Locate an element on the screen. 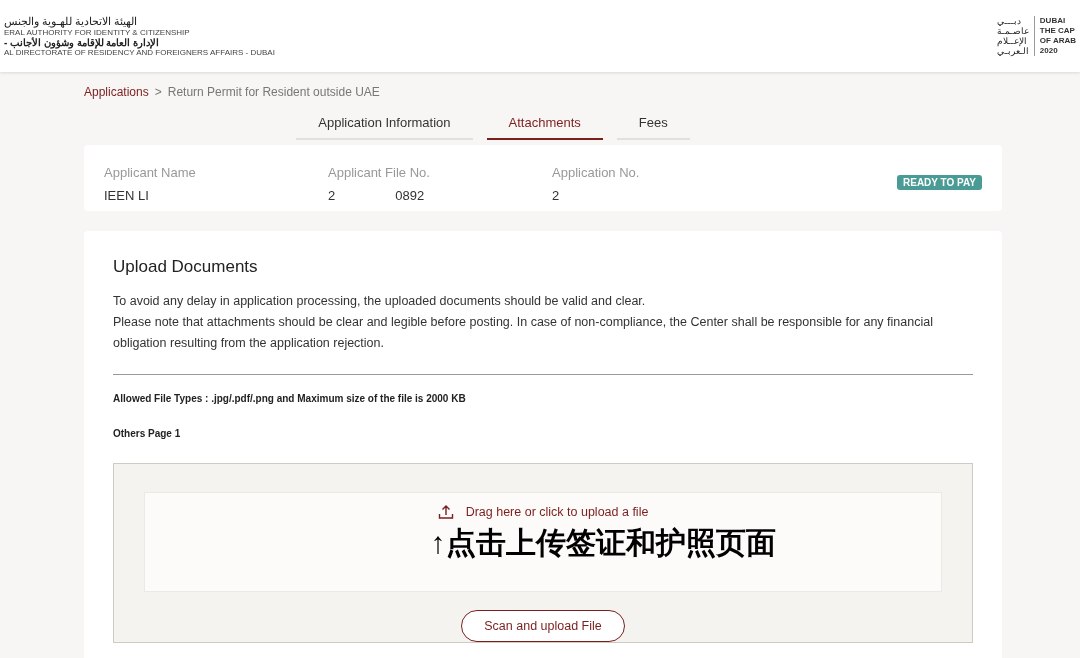 This screenshot has width=1080, height=658. document-label: Others Page 1 is located at coordinates (147, 433).